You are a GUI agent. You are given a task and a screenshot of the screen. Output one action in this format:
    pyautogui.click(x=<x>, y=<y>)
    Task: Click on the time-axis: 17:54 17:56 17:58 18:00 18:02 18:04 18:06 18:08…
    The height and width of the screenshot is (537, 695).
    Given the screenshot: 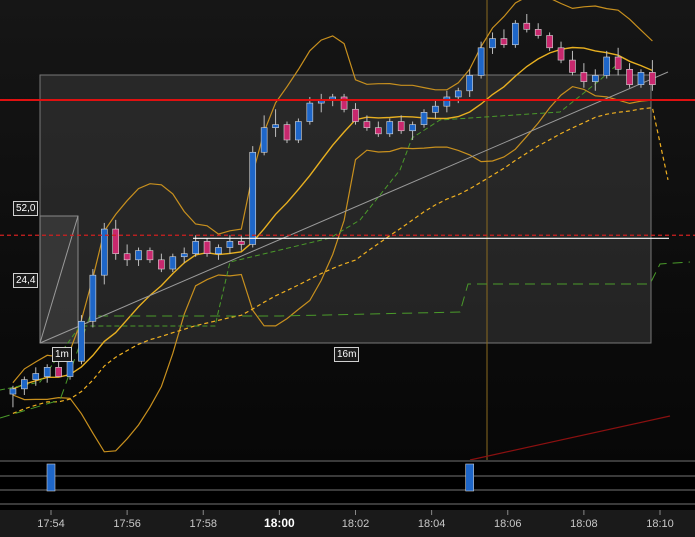 What is the action you would take?
    pyautogui.click(x=347, y=523)
    